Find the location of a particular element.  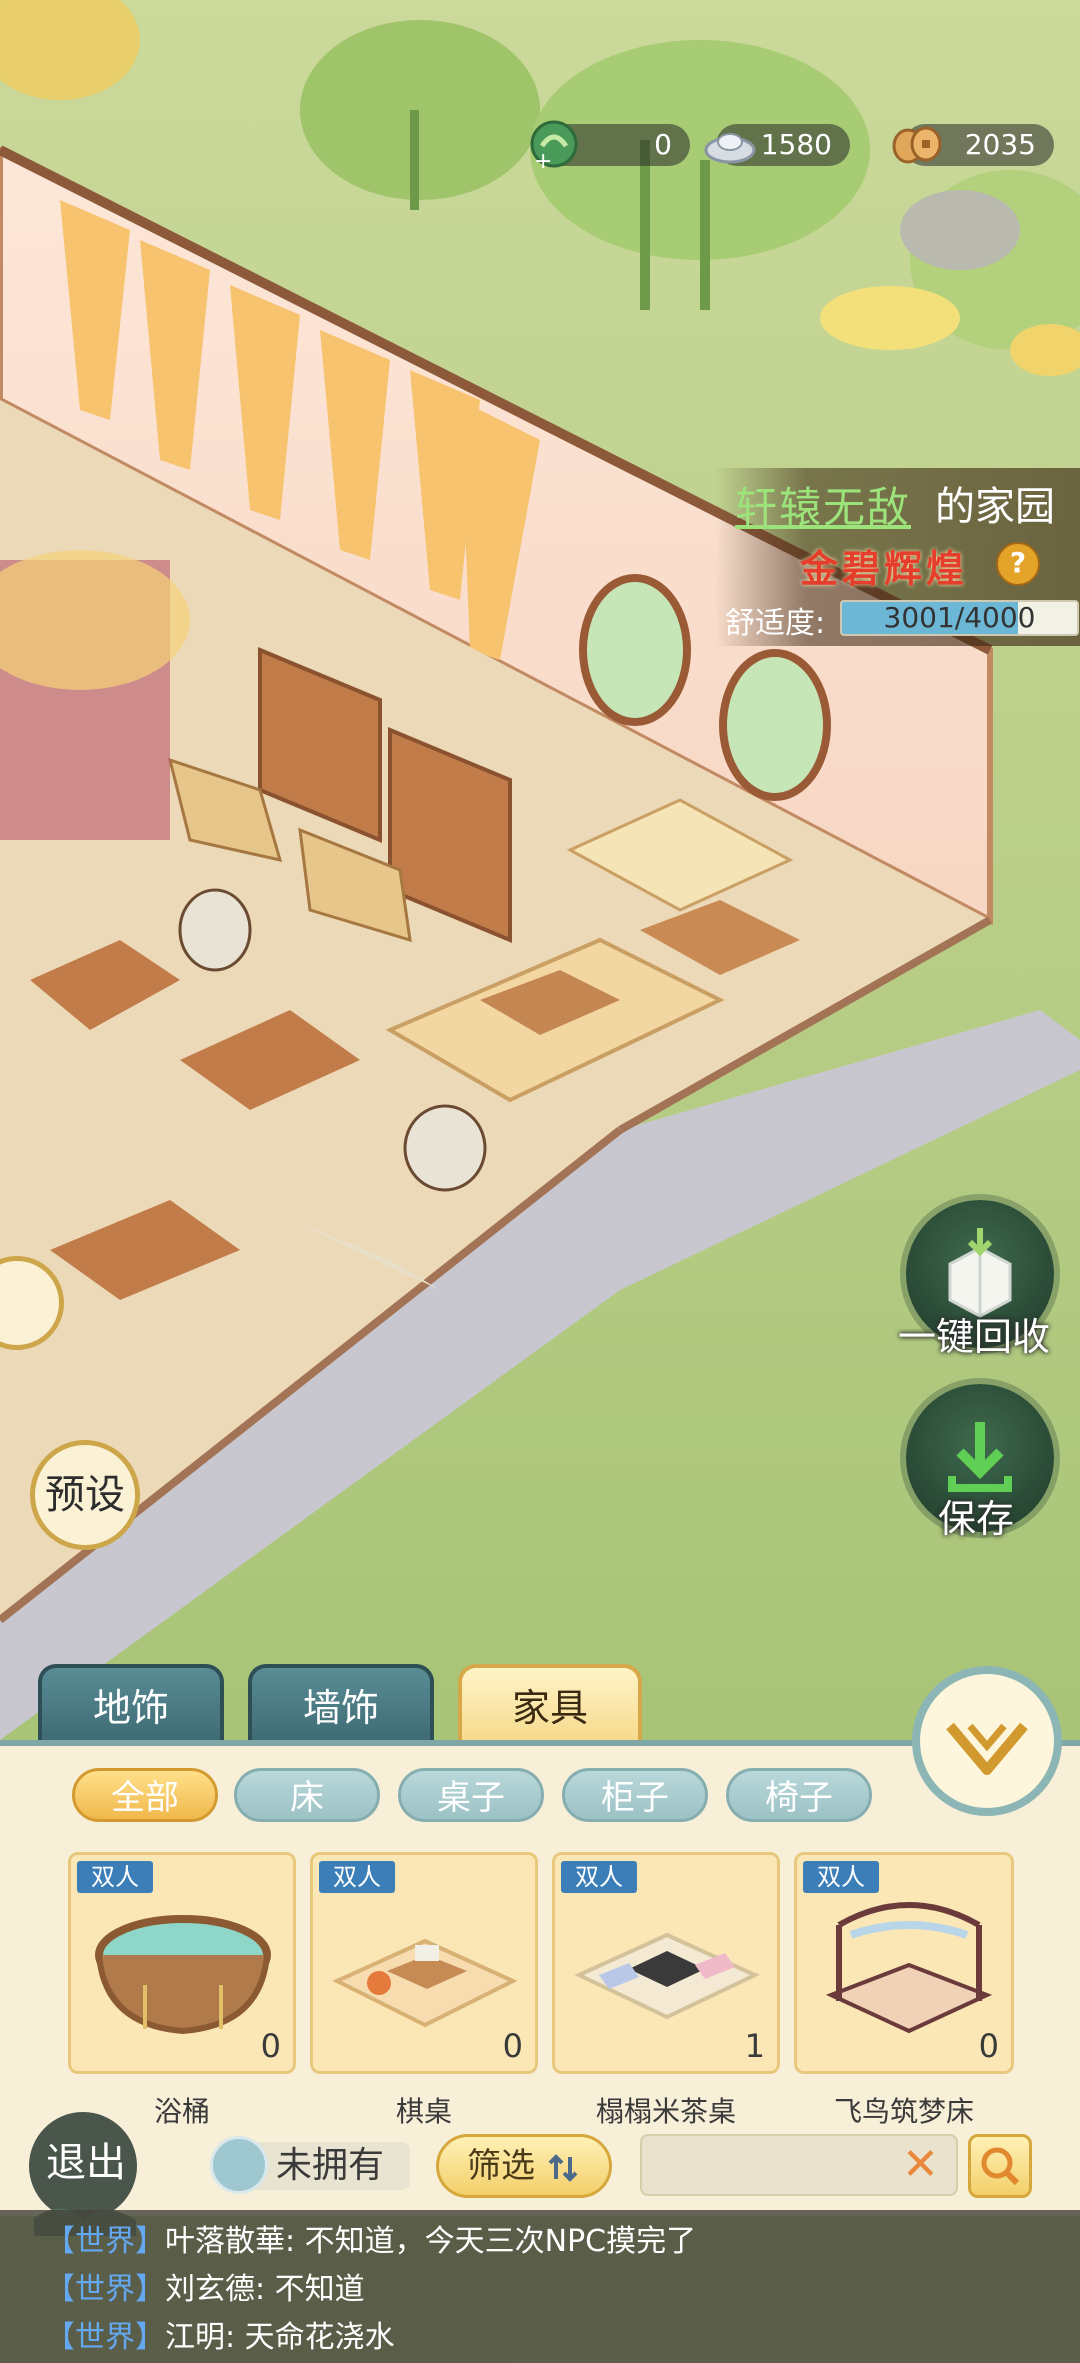

silver-ingot-icon is located at coordinates (730, 144).